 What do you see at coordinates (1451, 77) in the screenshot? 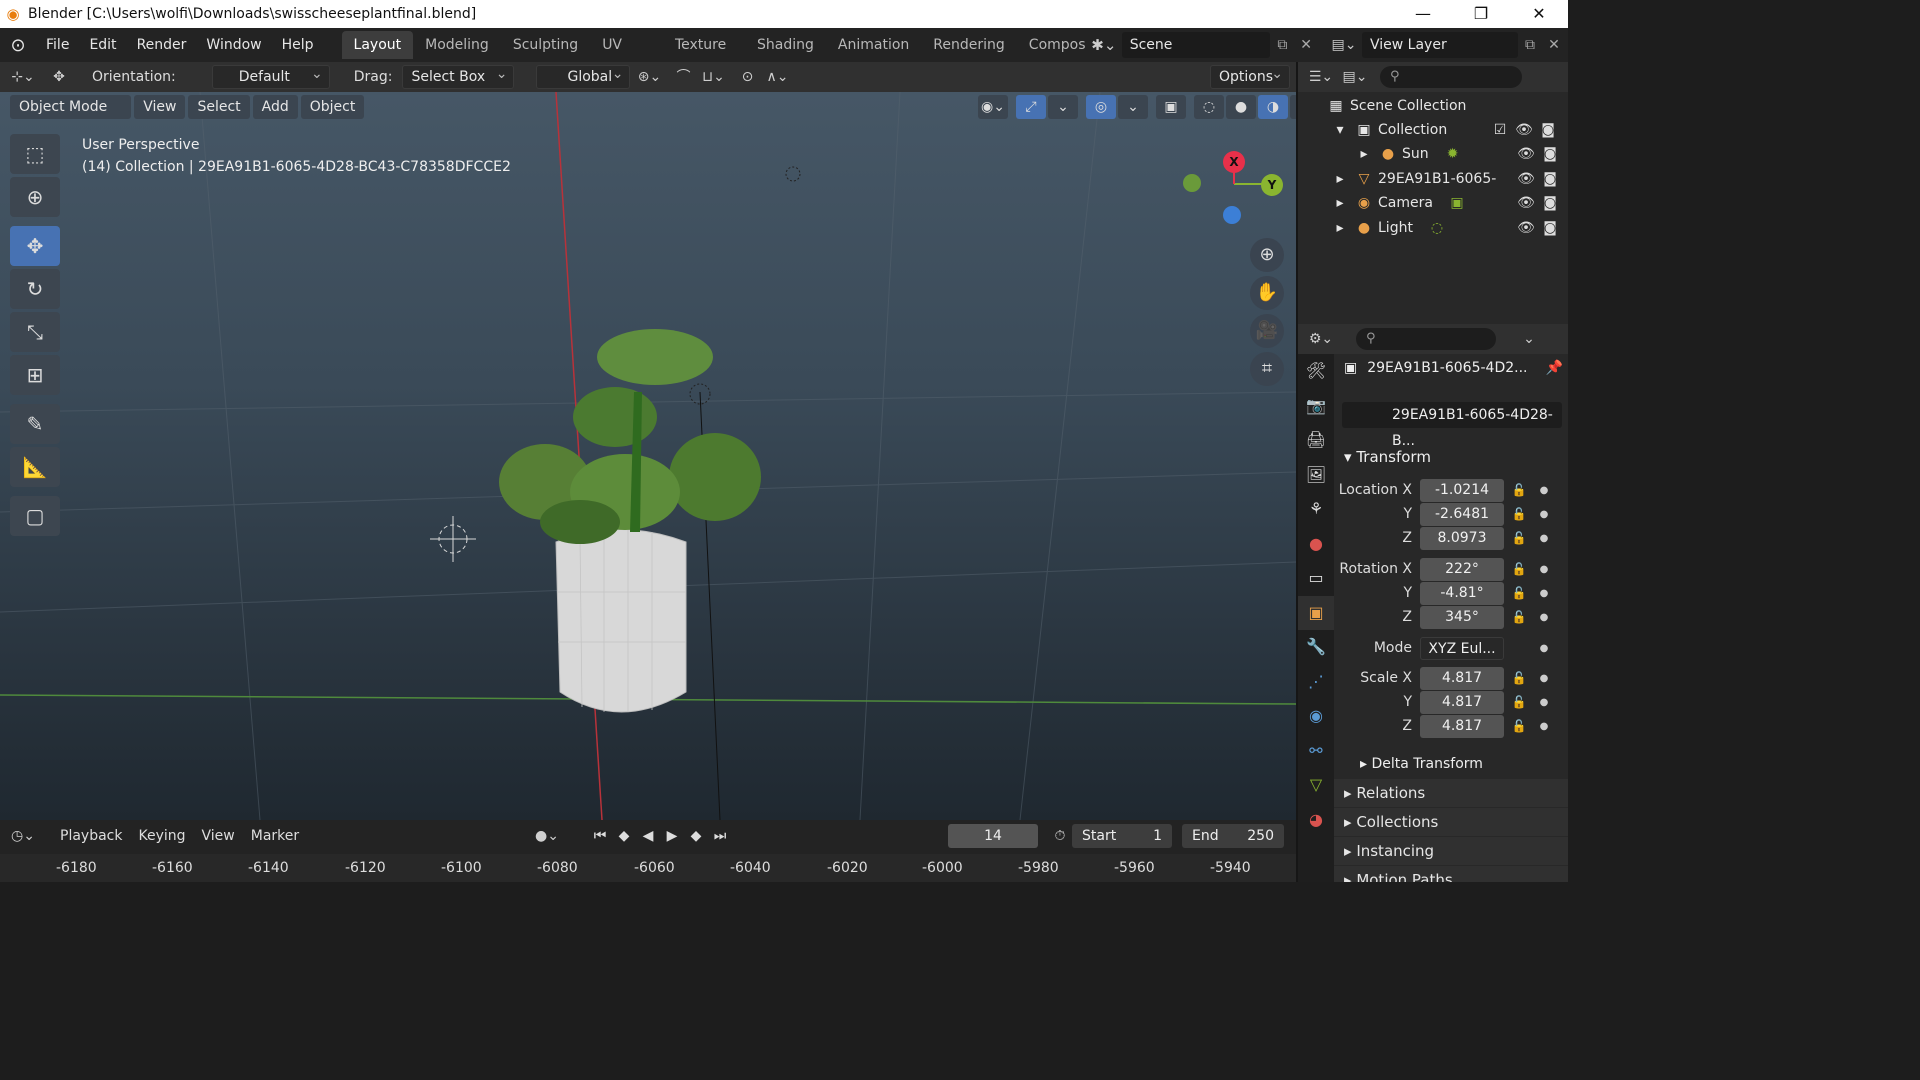
I see `outliner-search-input: ⚲` at bounding box center [1451, 77].